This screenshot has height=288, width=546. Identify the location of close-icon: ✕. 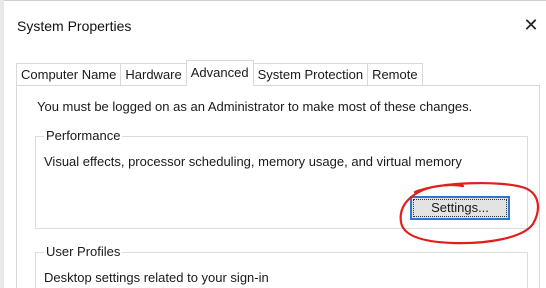
(531, 25).